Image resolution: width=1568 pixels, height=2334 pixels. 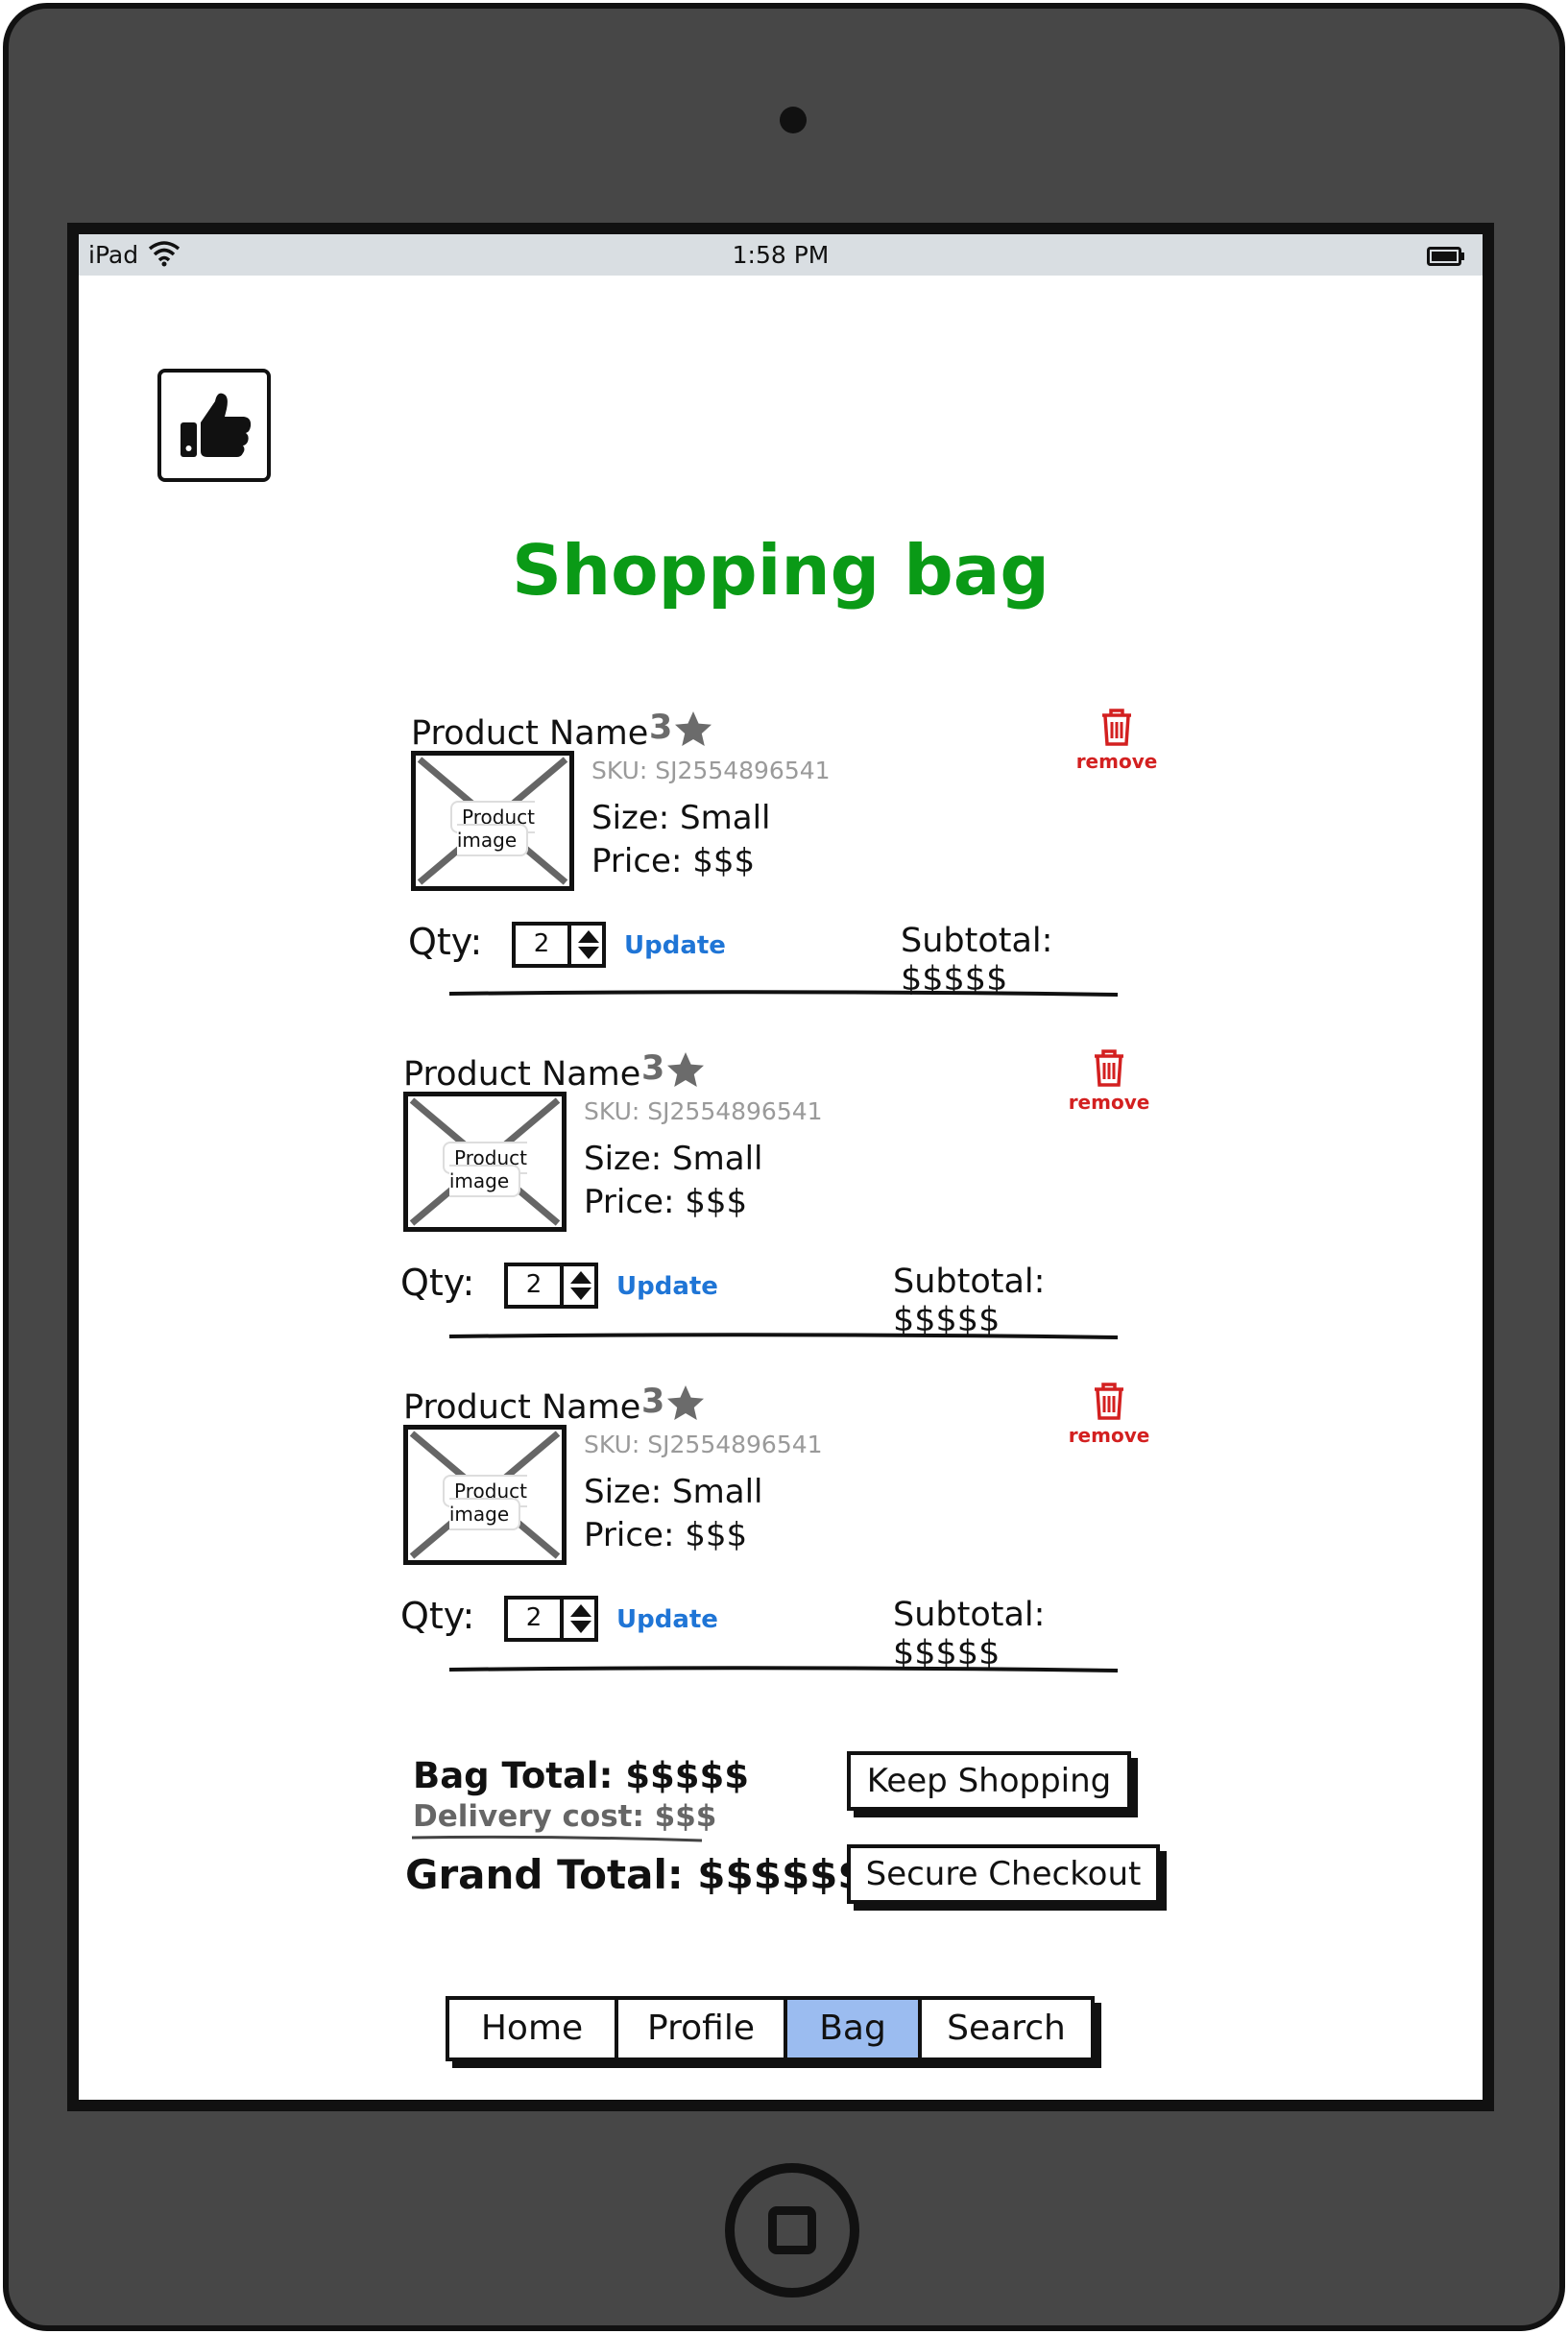 What do you see at coordinates (780, 570) in the screenshot?
I see `page-title: Shopping bag` at bounding box center [780, 570].